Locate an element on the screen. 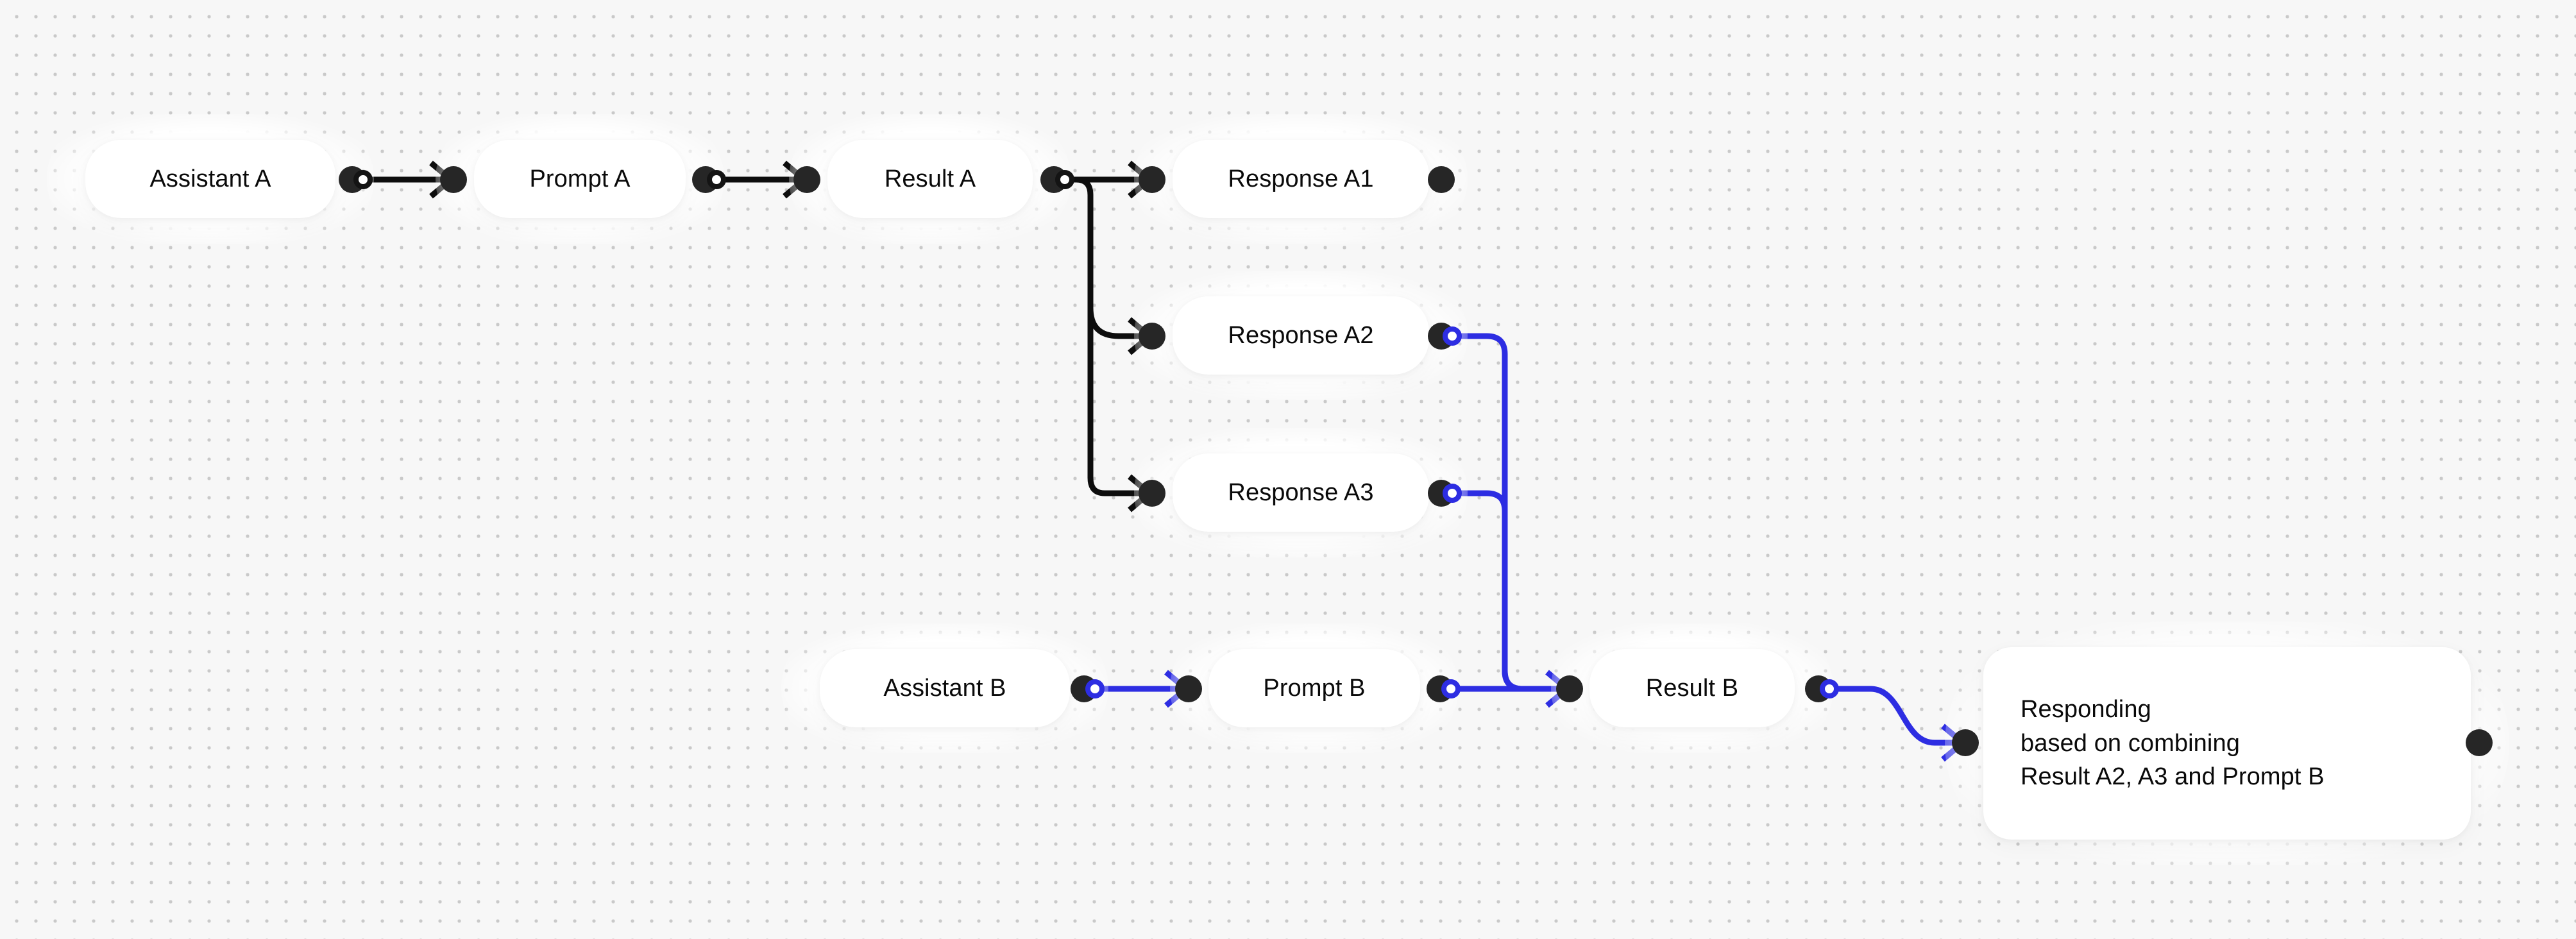  edge-result-b-to-final is located at coordinates (1894, 716).